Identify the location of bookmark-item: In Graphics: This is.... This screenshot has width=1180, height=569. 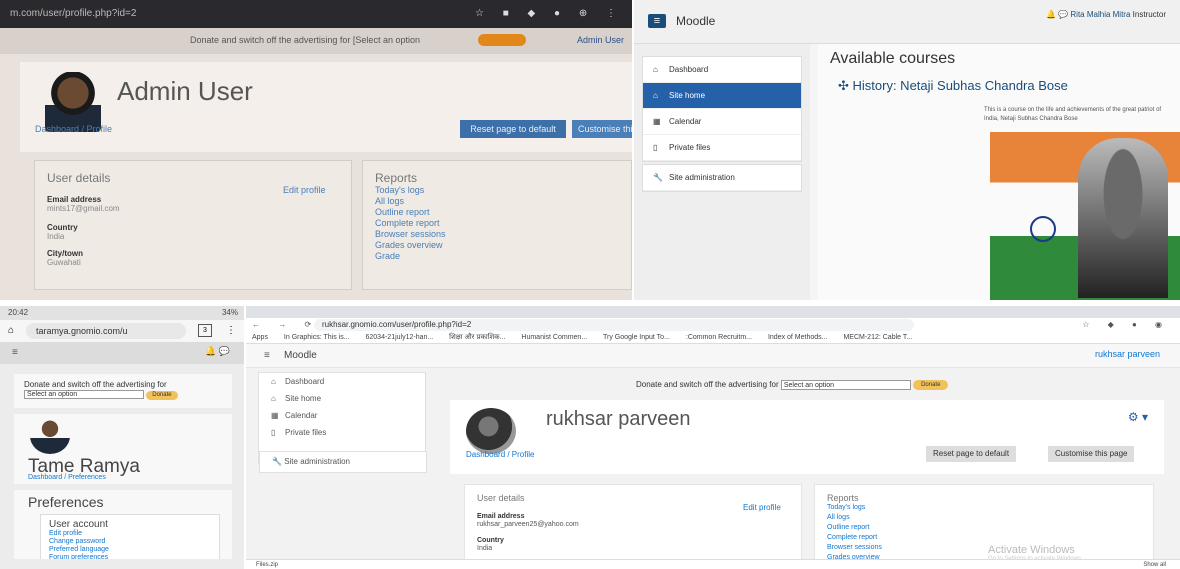
(317, 337).